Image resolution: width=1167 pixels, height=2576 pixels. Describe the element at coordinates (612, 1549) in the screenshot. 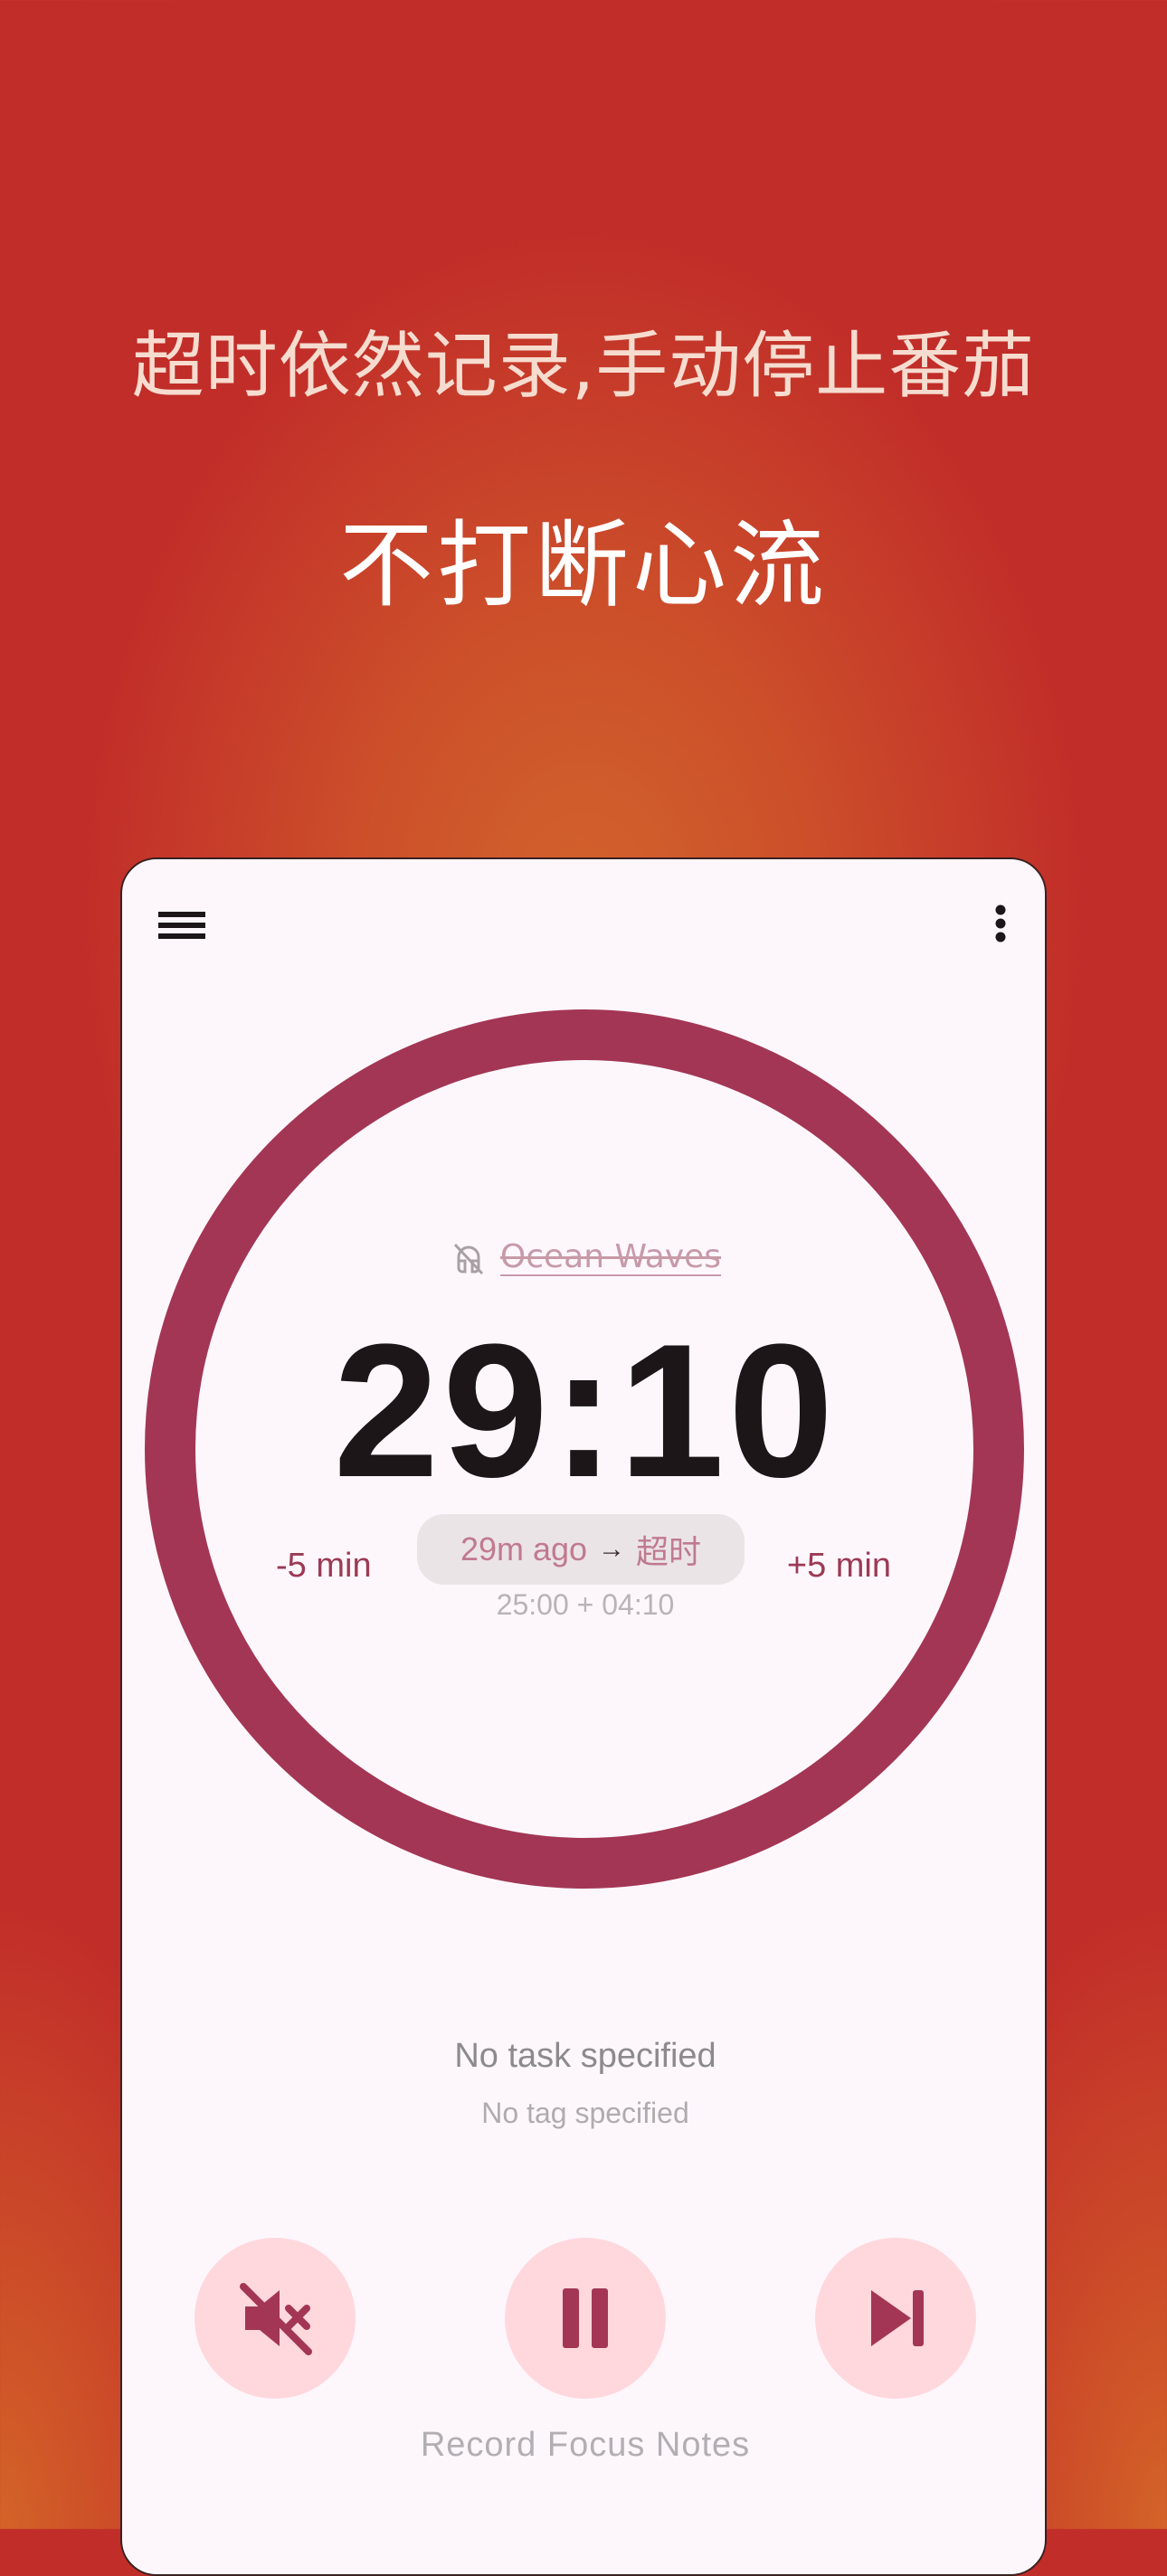

I see `arrow-right-icon: →` at that location.